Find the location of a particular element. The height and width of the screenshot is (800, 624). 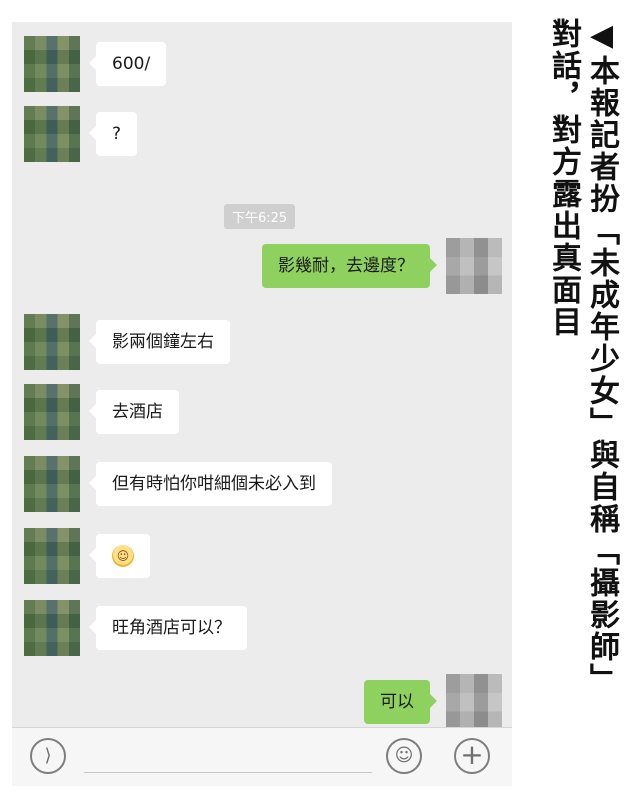

newspaper-caption: ◀本報記者扮「未成年少女」與自稱「攝影師」 對話，對方露出真面目 is located at coordinates (582, 356).